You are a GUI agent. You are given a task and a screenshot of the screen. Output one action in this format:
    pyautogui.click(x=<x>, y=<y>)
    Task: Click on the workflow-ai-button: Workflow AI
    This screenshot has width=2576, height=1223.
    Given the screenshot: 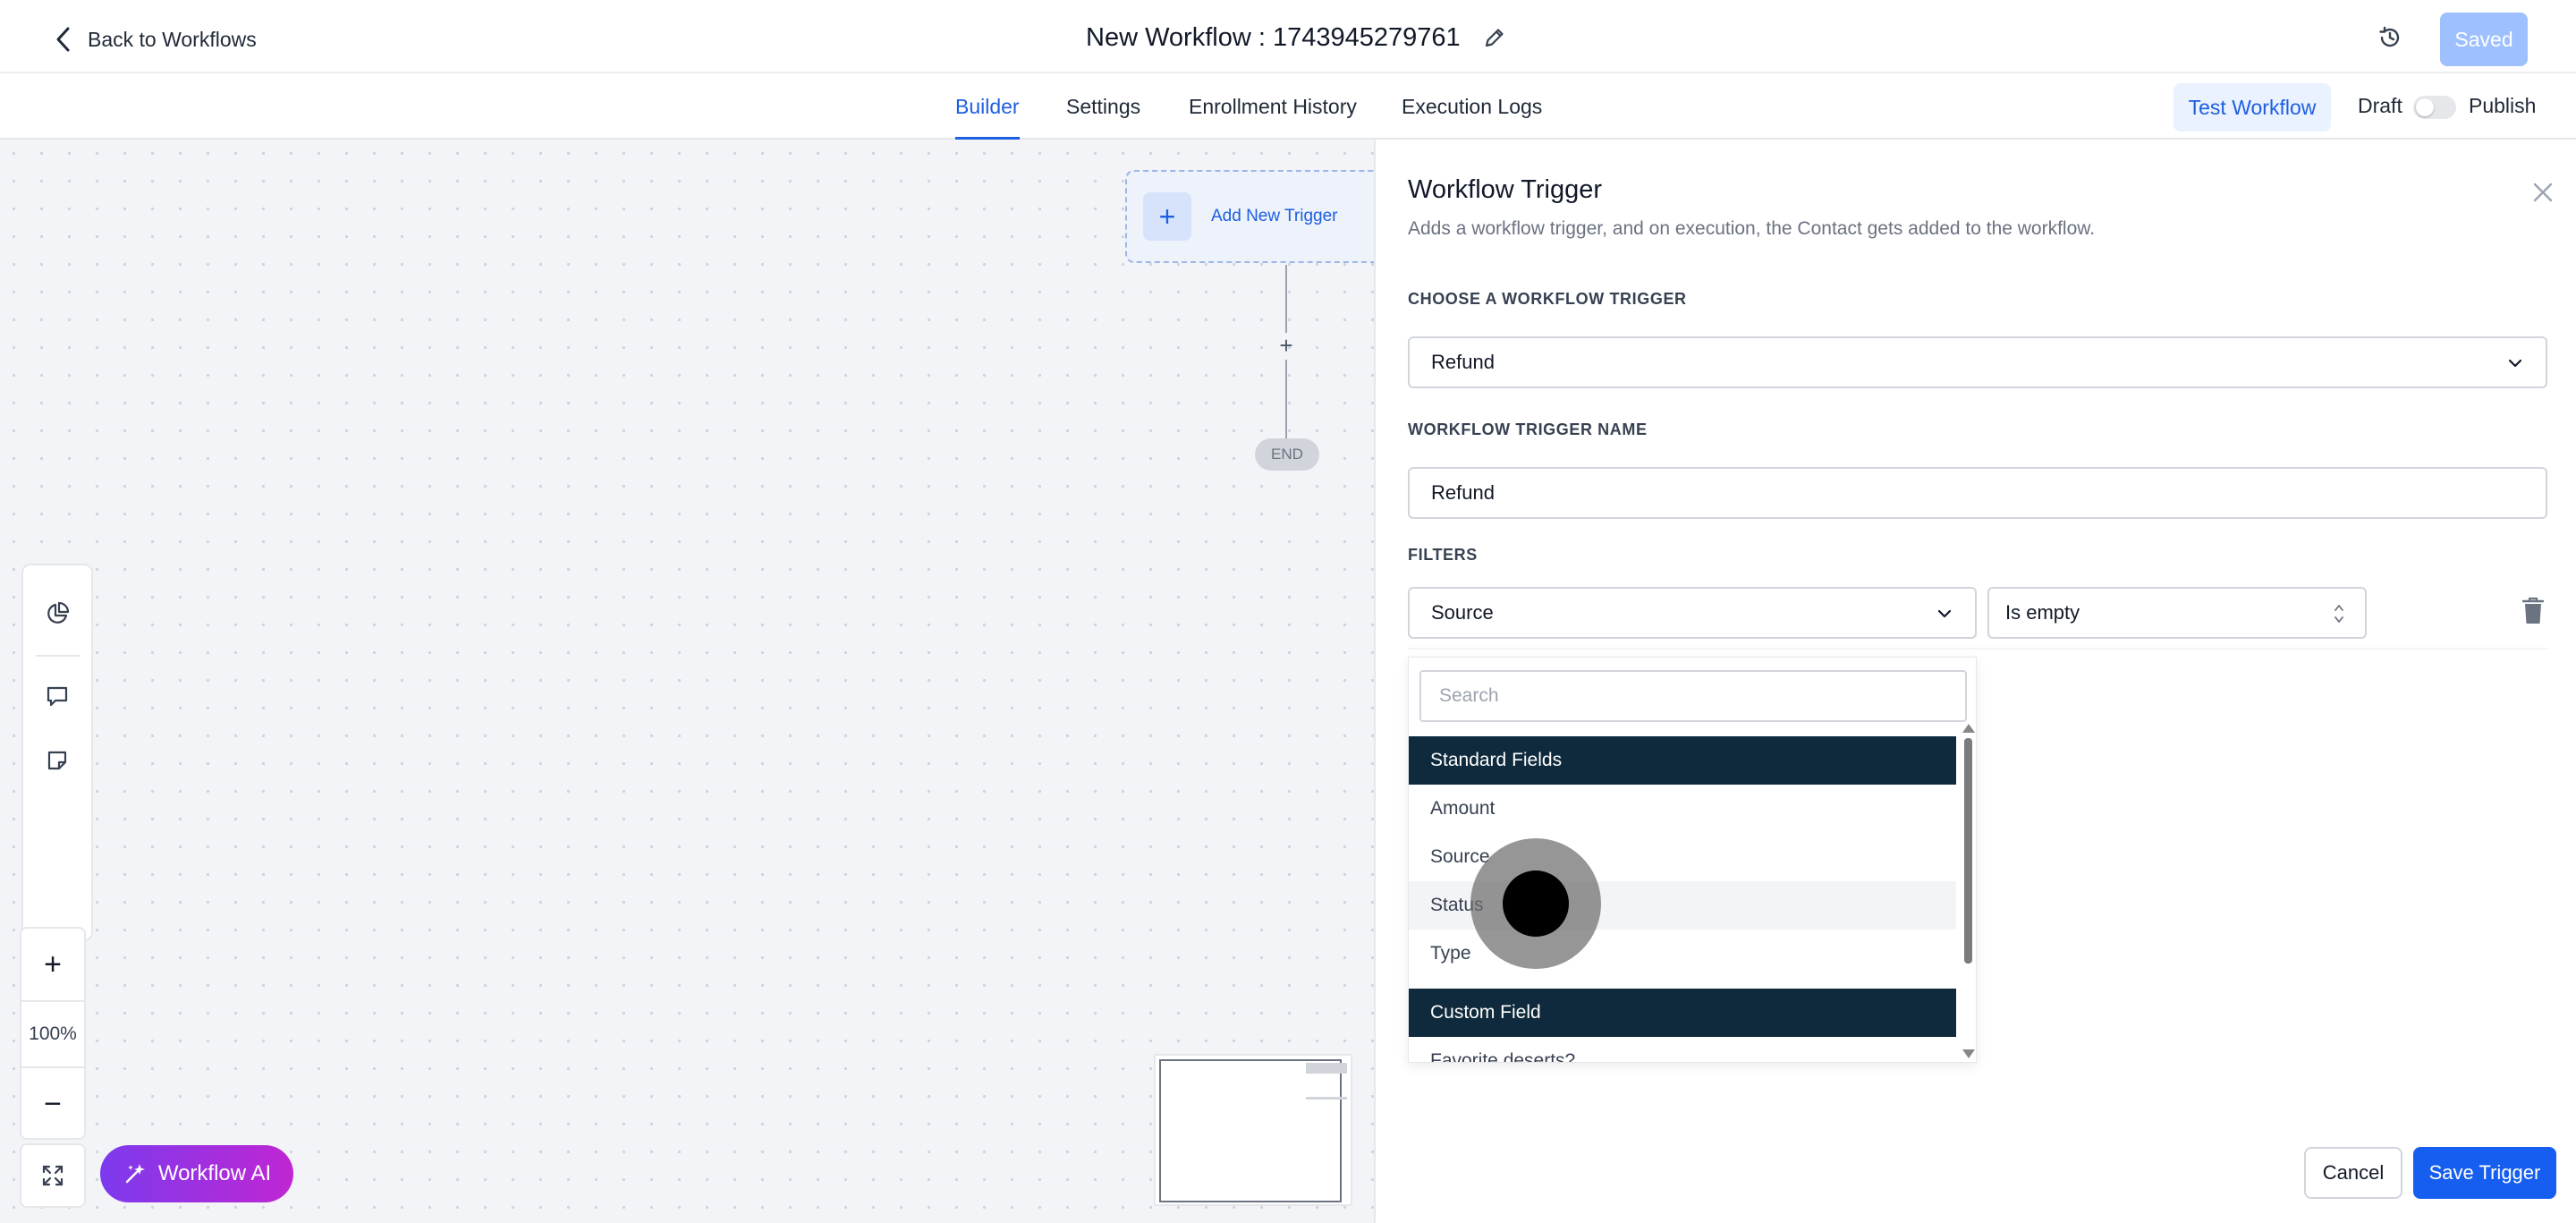 What is the action you would take?
    pyautogui.click(x=196, y=1173)
    